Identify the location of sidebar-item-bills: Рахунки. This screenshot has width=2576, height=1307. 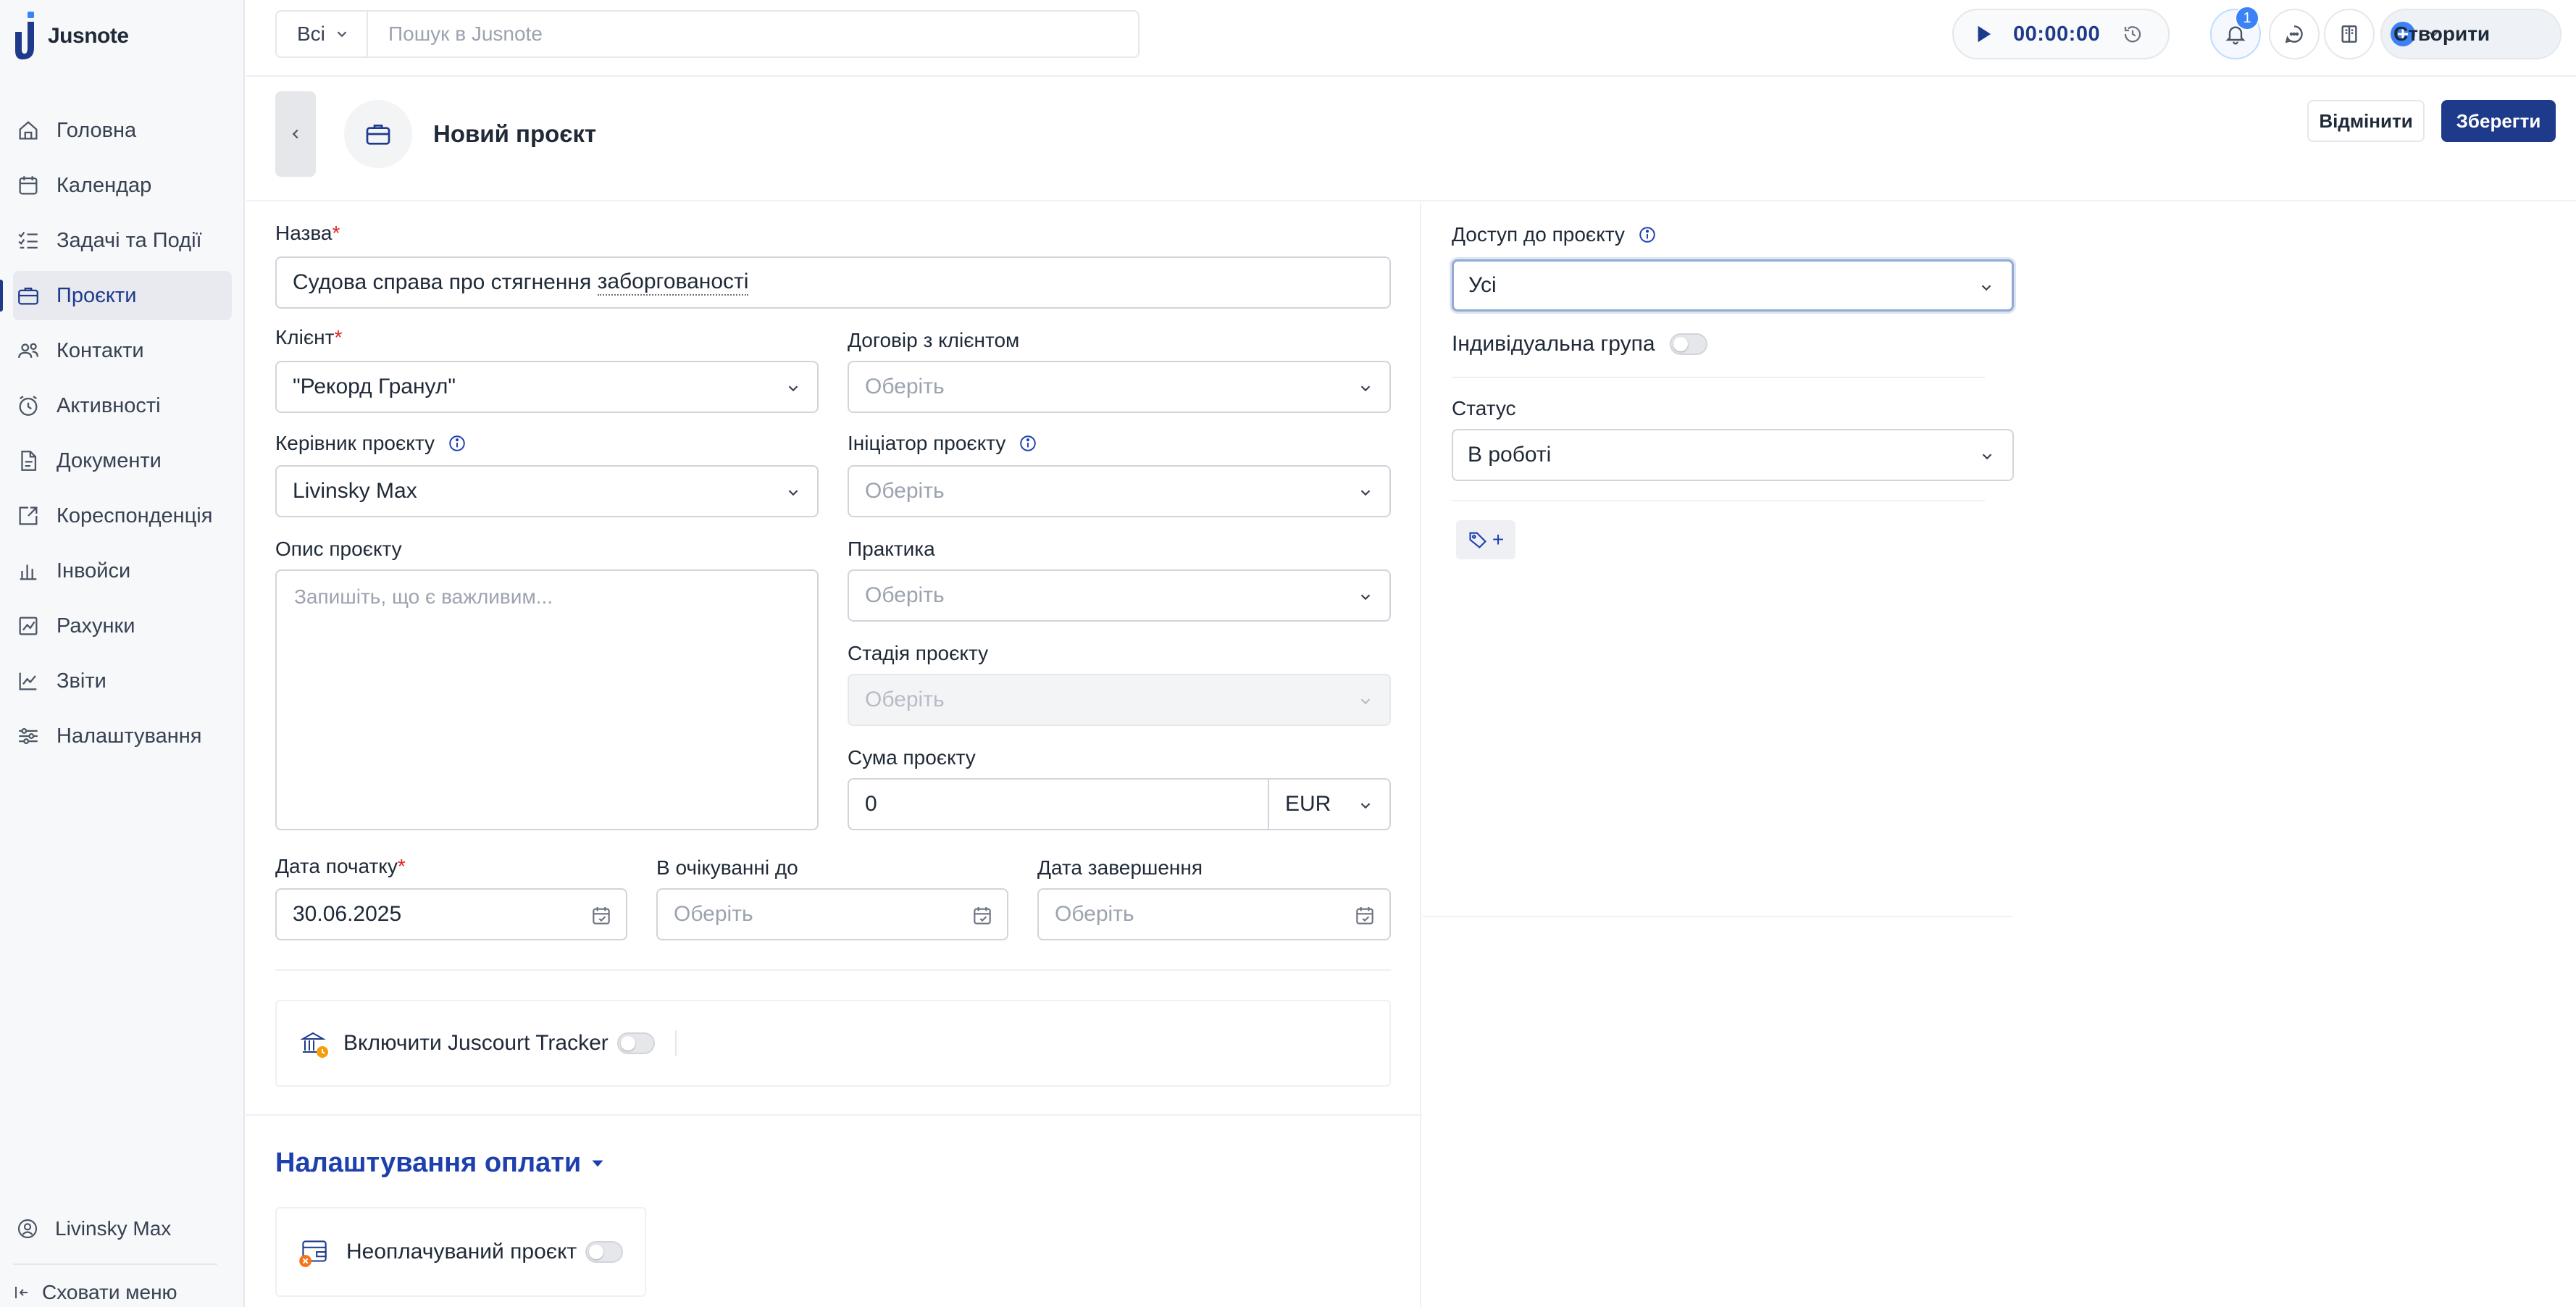
(123, 626).